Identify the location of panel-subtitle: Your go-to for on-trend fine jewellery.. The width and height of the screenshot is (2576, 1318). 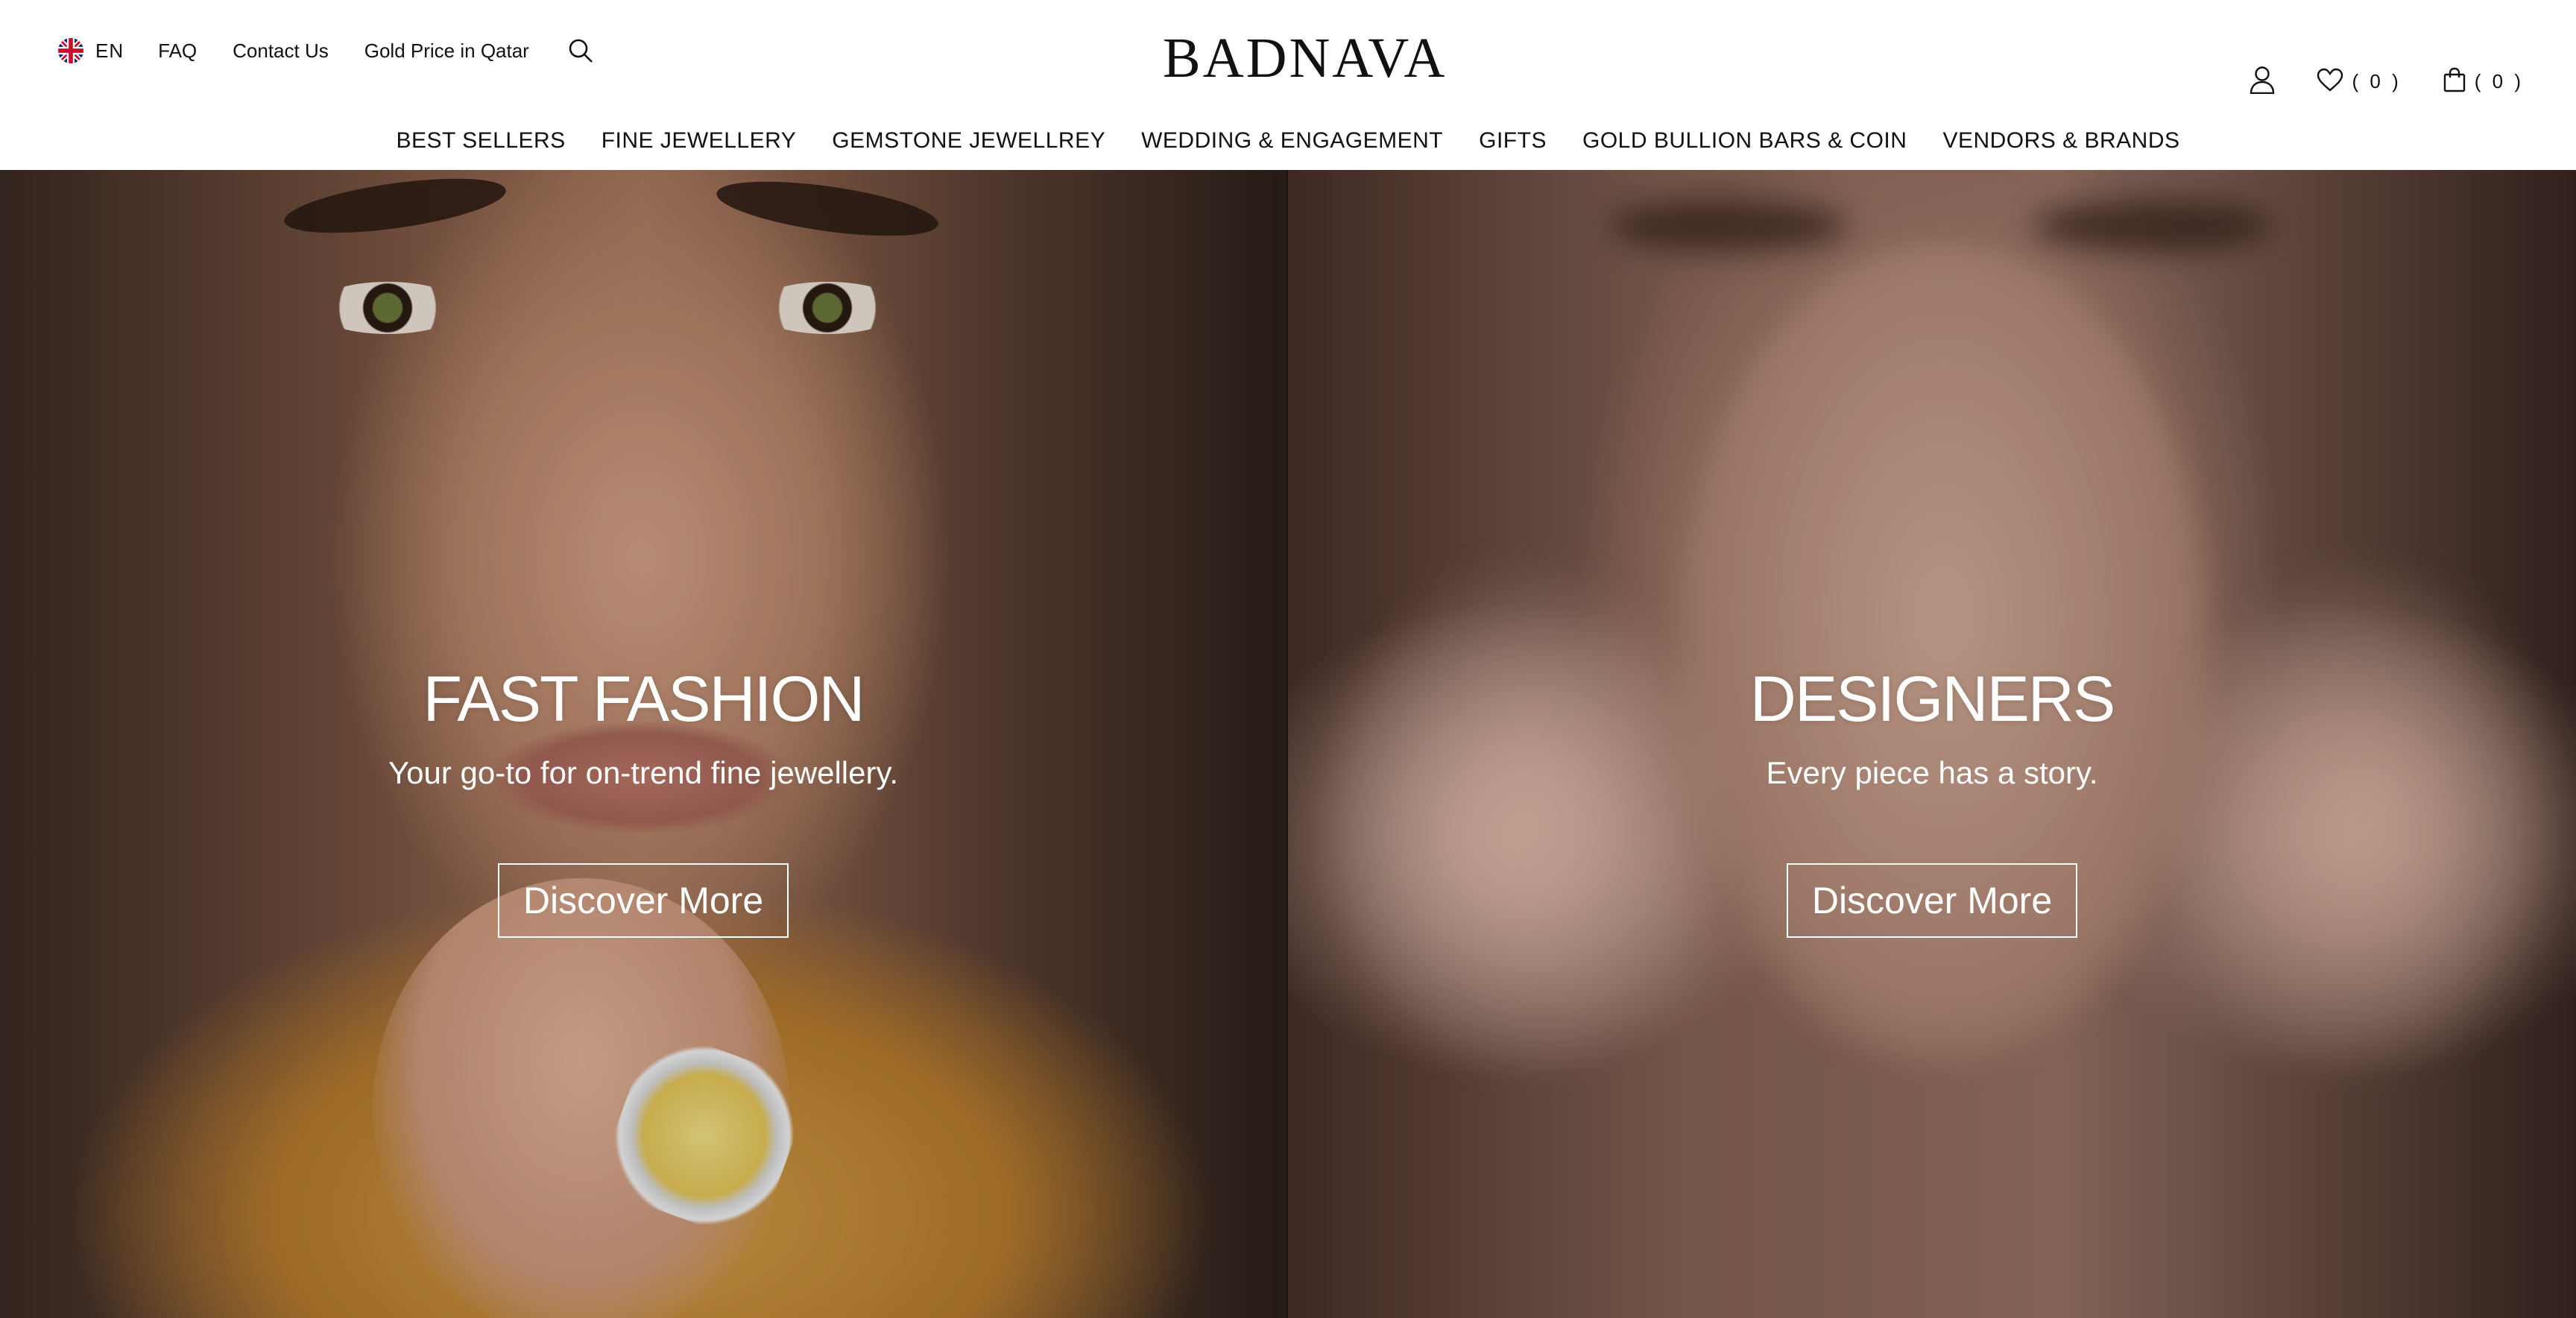
(644, 772).